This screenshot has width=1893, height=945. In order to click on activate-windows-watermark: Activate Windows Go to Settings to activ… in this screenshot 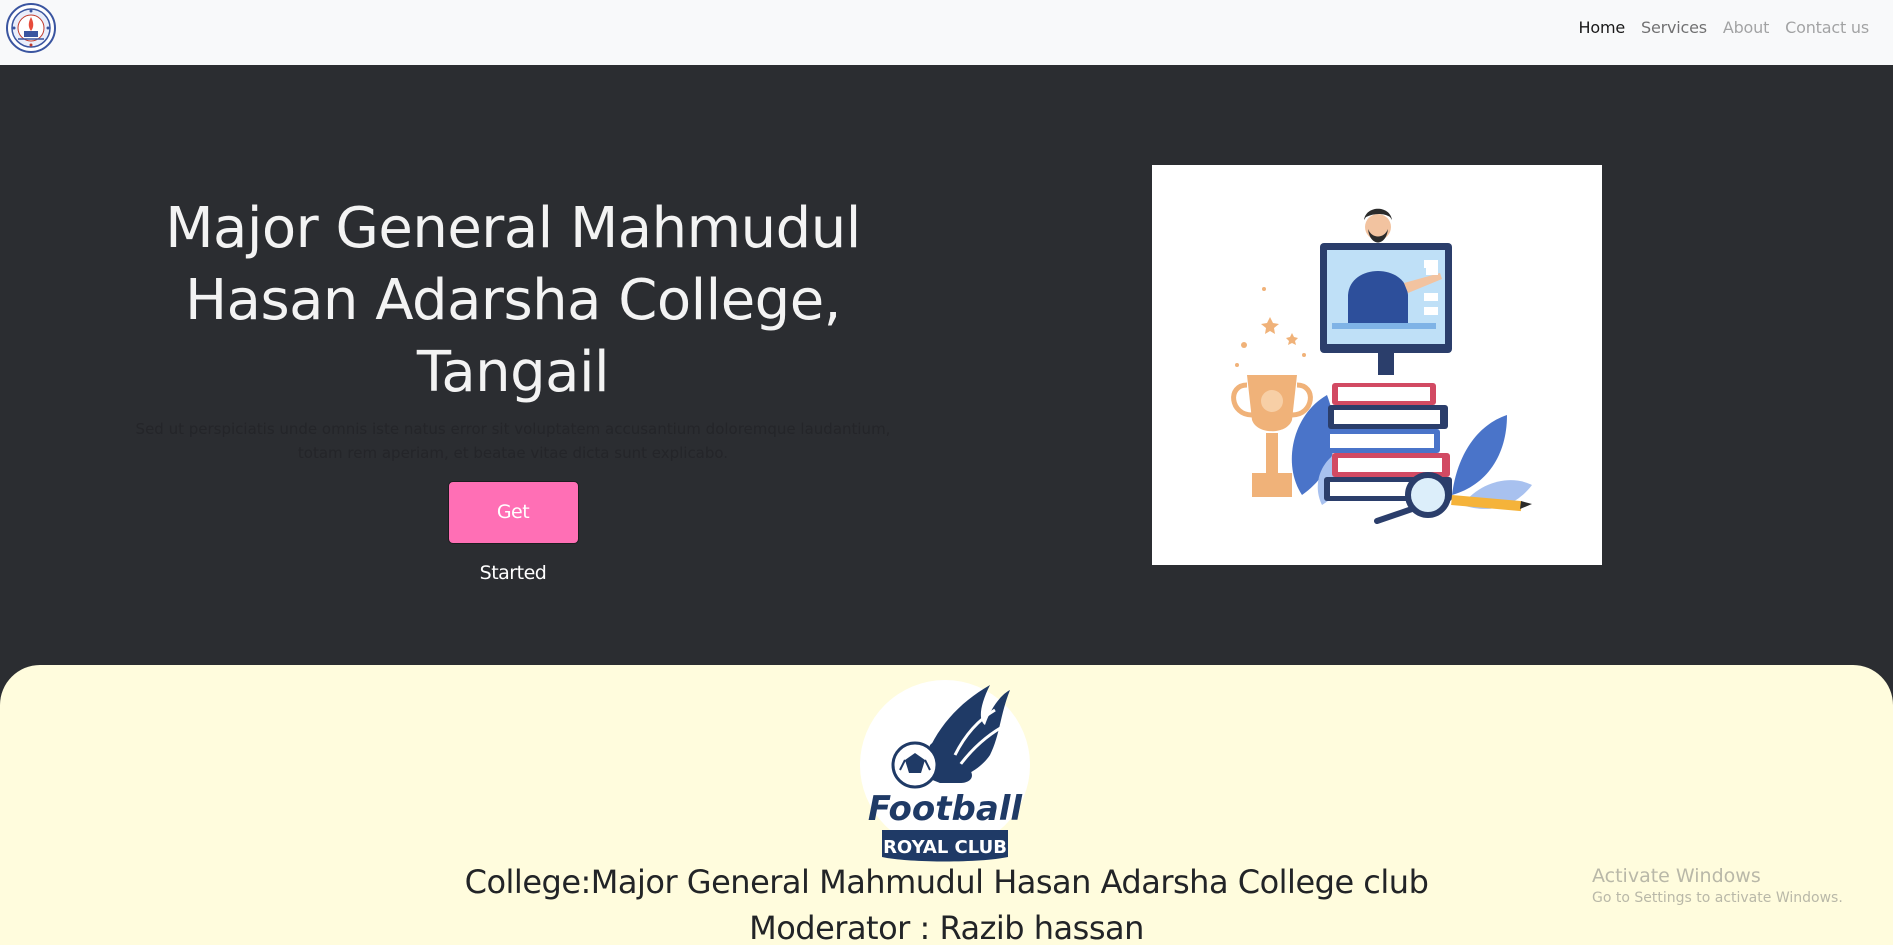, I will do `click(1717, 886)`.